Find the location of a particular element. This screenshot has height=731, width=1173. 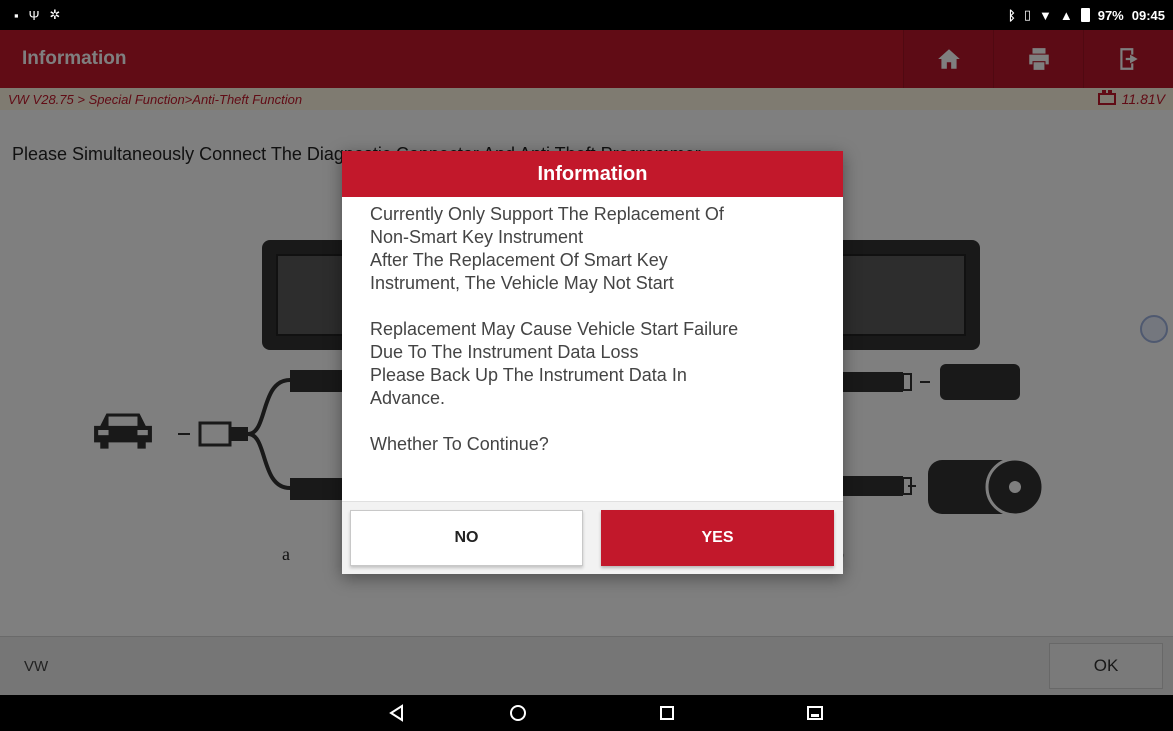

recents-button is located at coordinates (667, 713).